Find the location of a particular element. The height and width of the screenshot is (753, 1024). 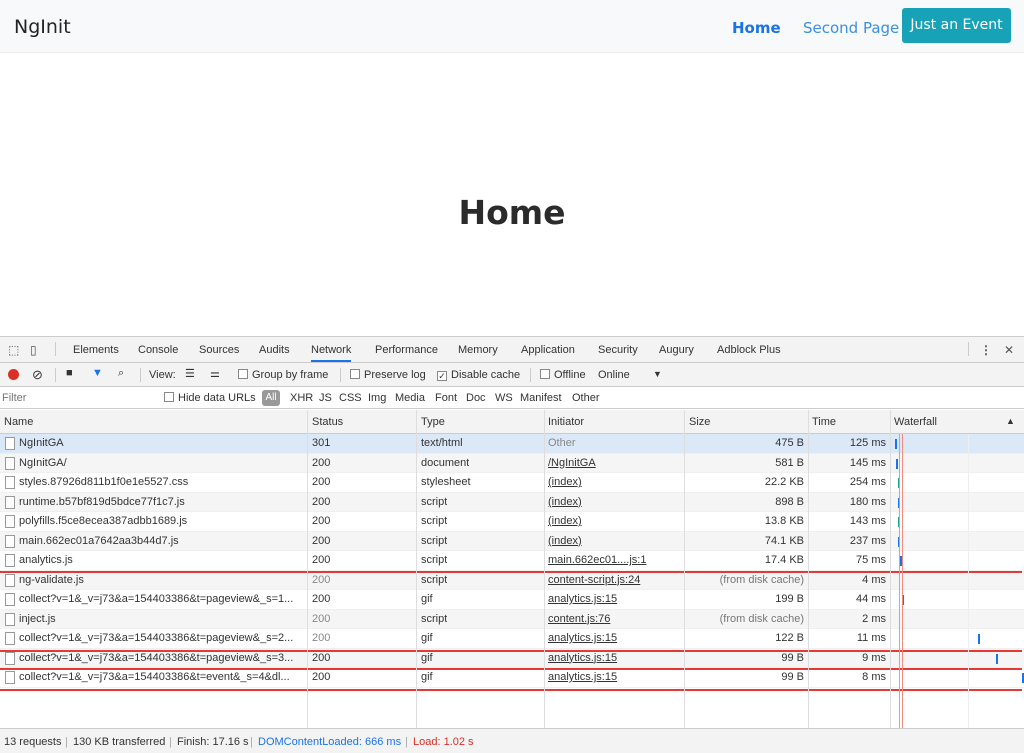

tab-application: Application is located at coordinates (548, 350).